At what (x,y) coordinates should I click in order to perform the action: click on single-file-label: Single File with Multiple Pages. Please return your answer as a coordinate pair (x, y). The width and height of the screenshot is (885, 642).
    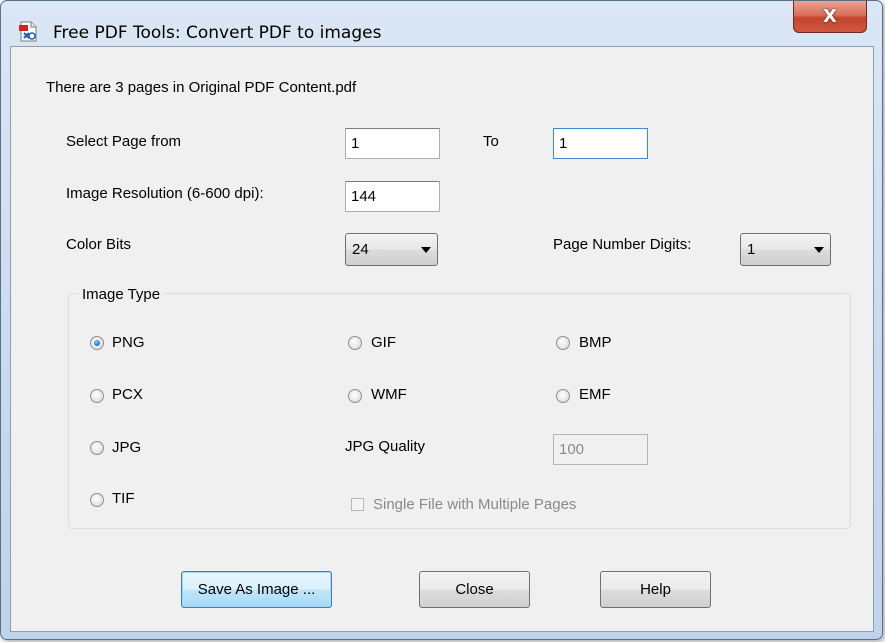
    Looking at the image, I should click on (475, 504).